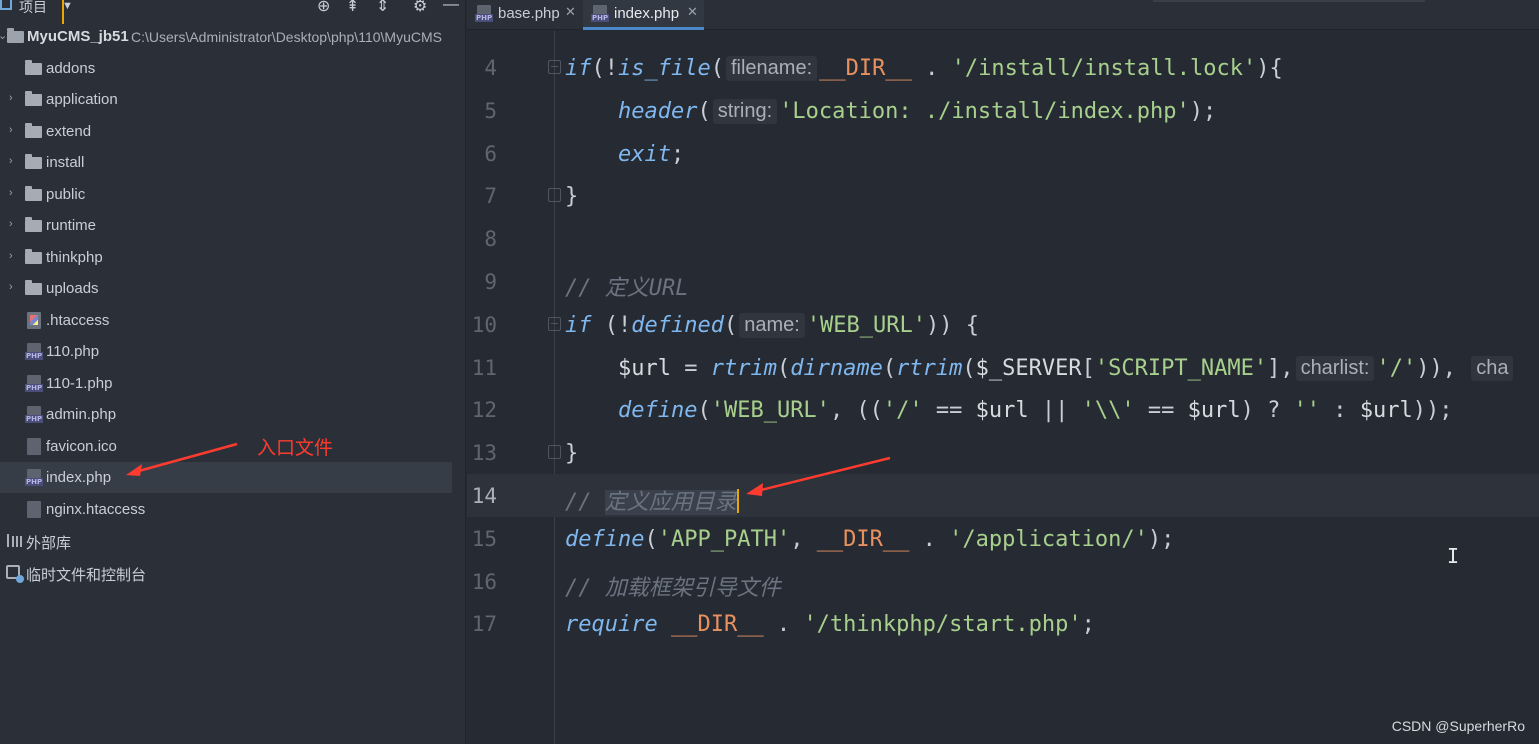 The width and height of the screenshot is (1539, 744). I want to click on code-text: // 定义应用目录, so click(652, 500).